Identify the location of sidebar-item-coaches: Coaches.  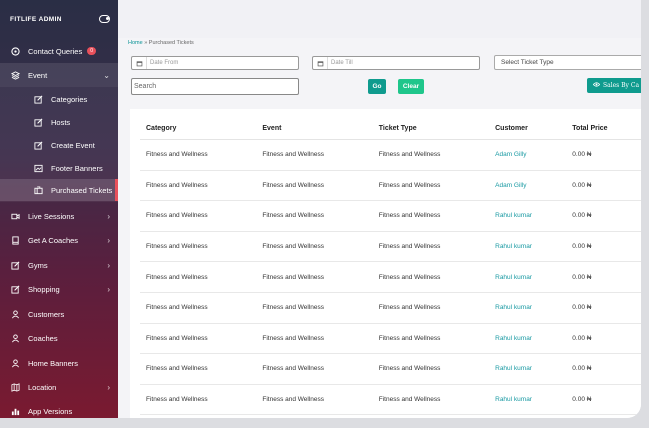
(59, 338).